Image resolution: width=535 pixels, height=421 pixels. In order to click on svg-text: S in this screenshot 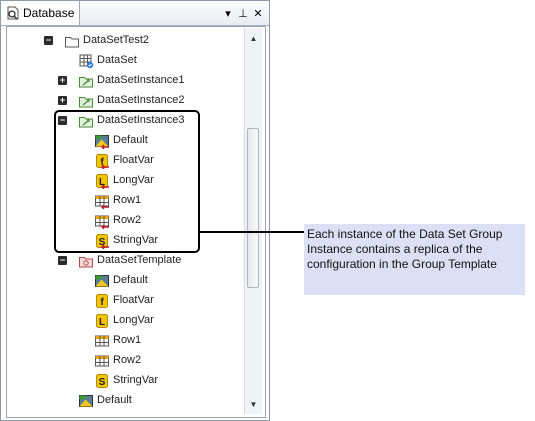, I will do `click(102, 382)`.